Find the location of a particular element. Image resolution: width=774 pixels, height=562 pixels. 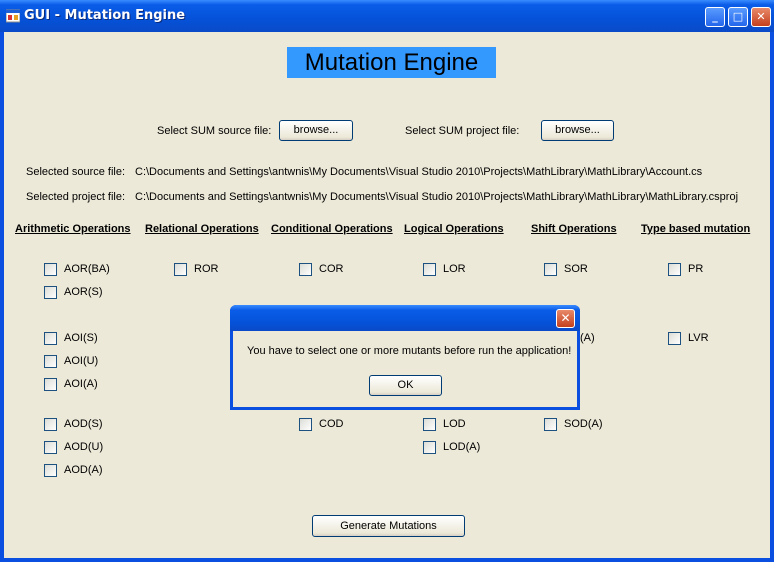

relational-group-label: Relational Operations is located at coordinates (202, 229).